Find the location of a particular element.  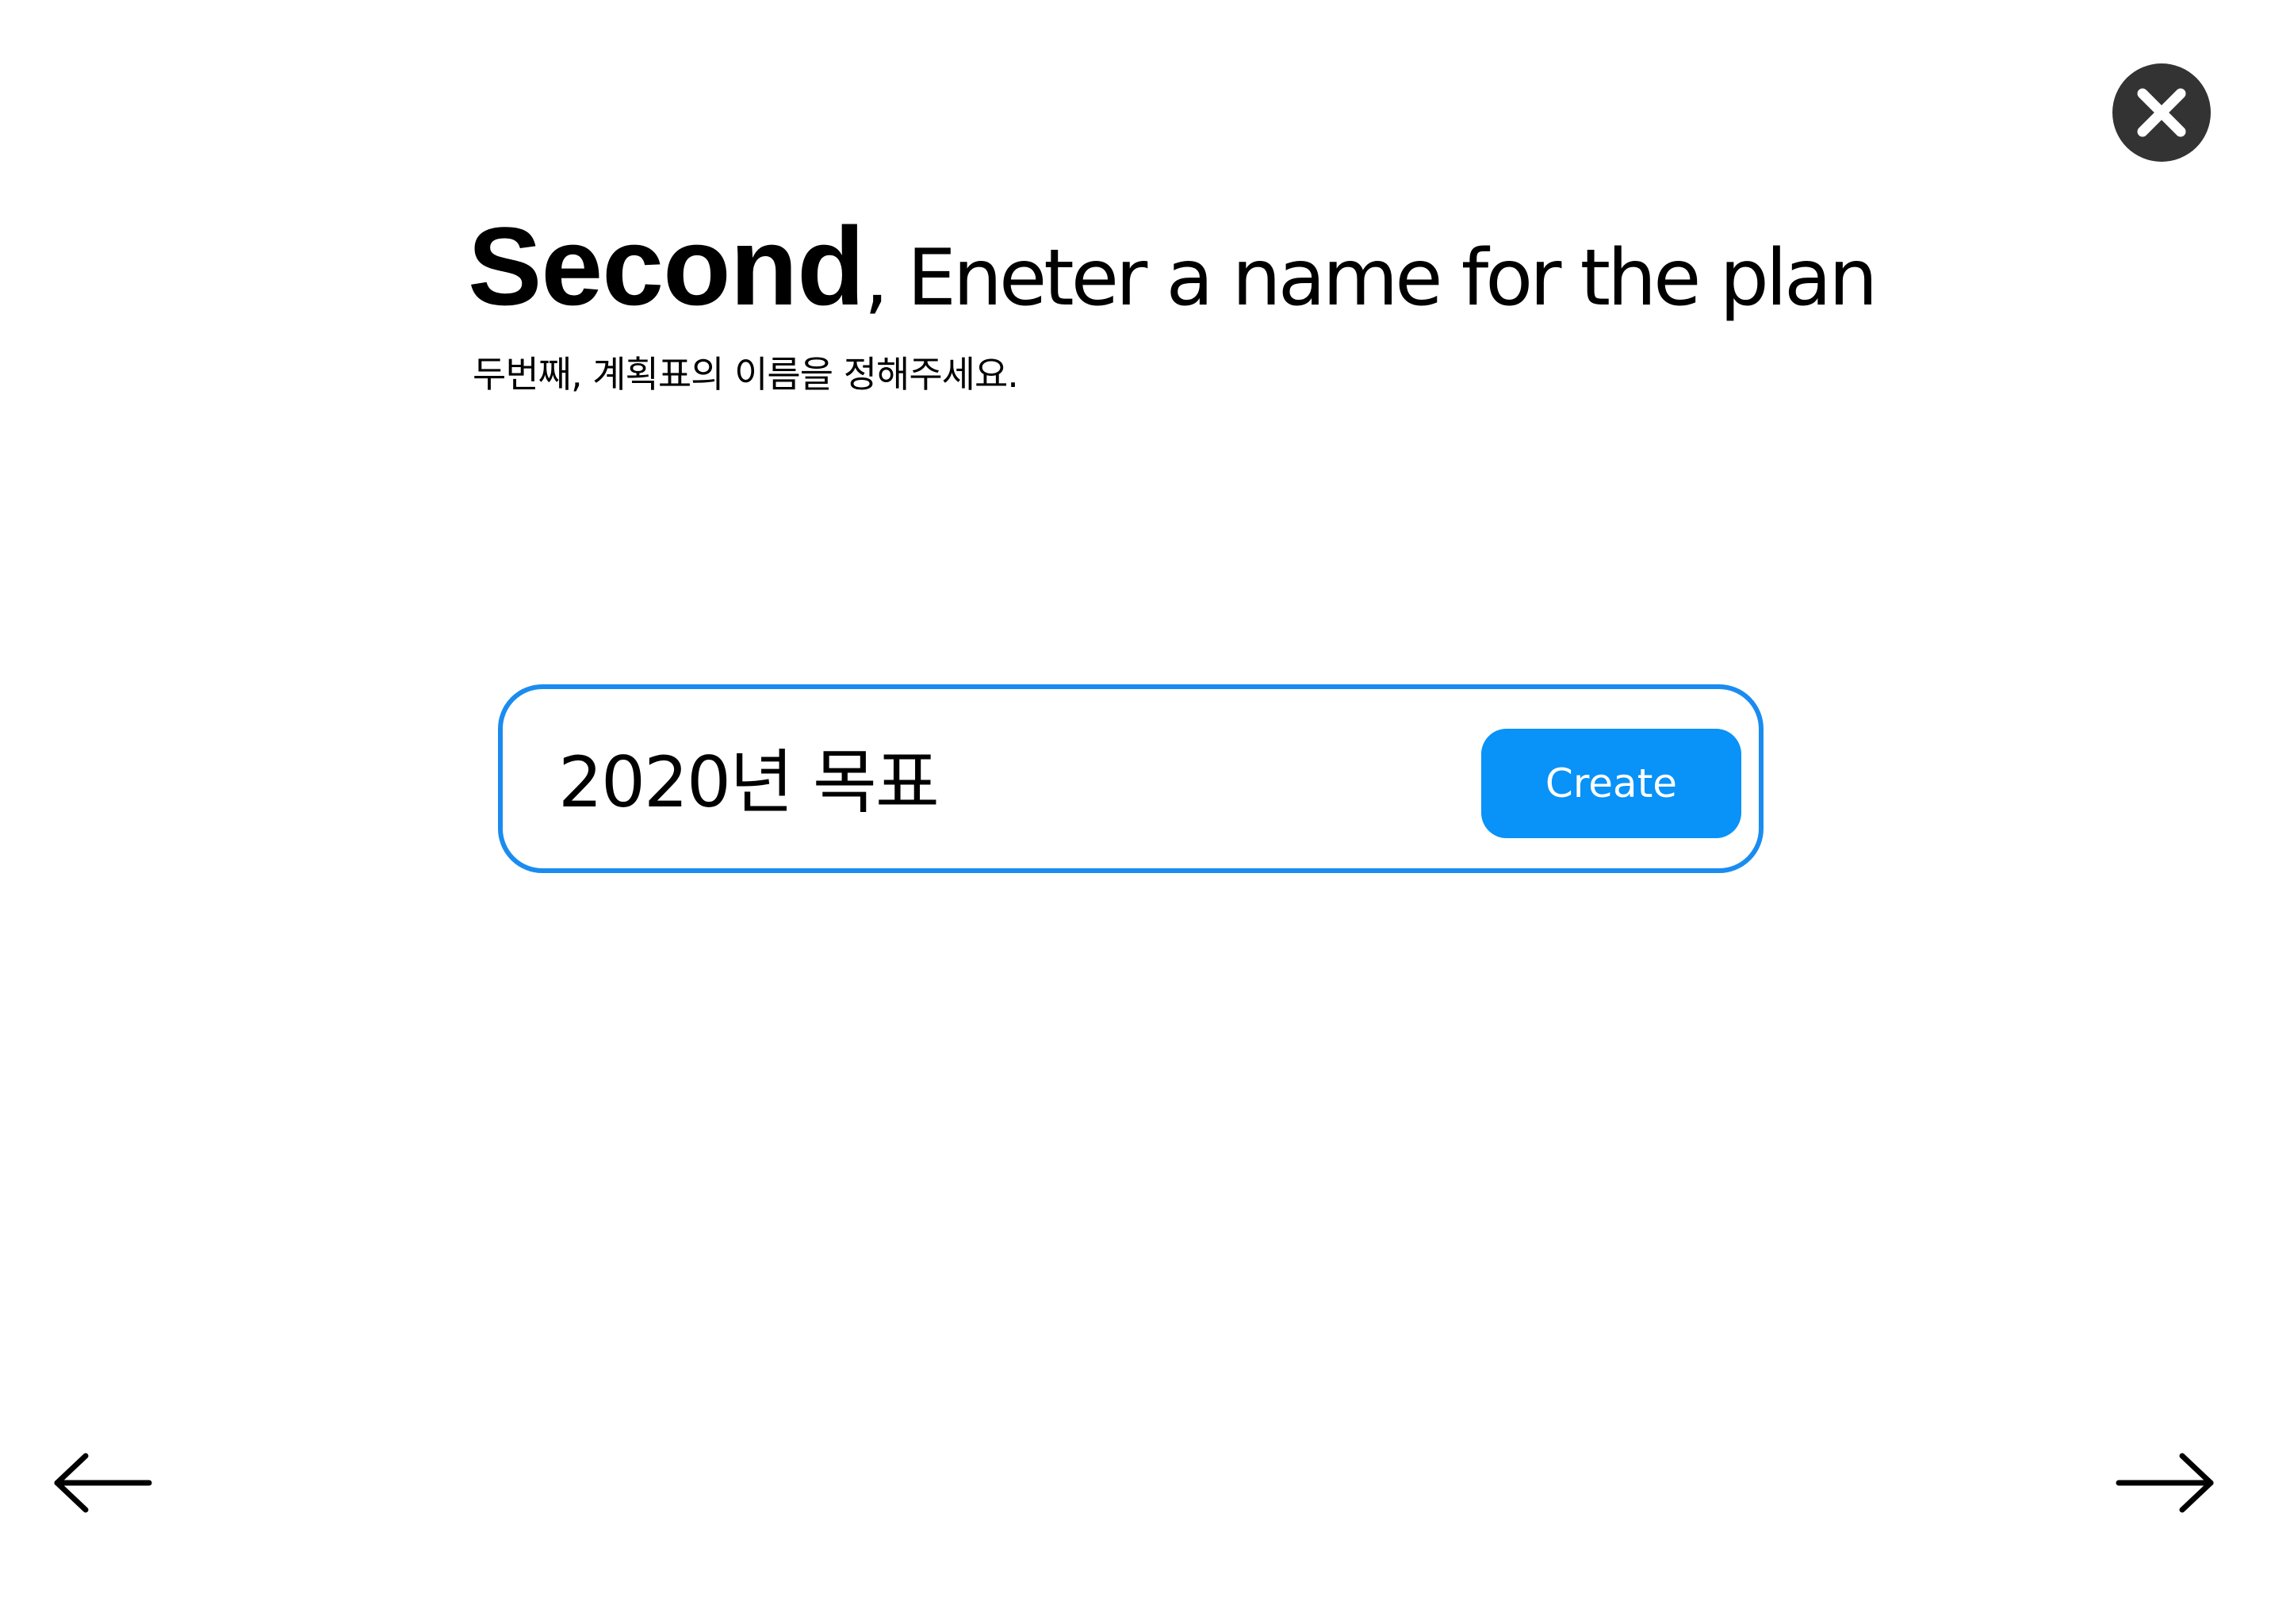

create-button: Create is located at coordinates (1611, 783).